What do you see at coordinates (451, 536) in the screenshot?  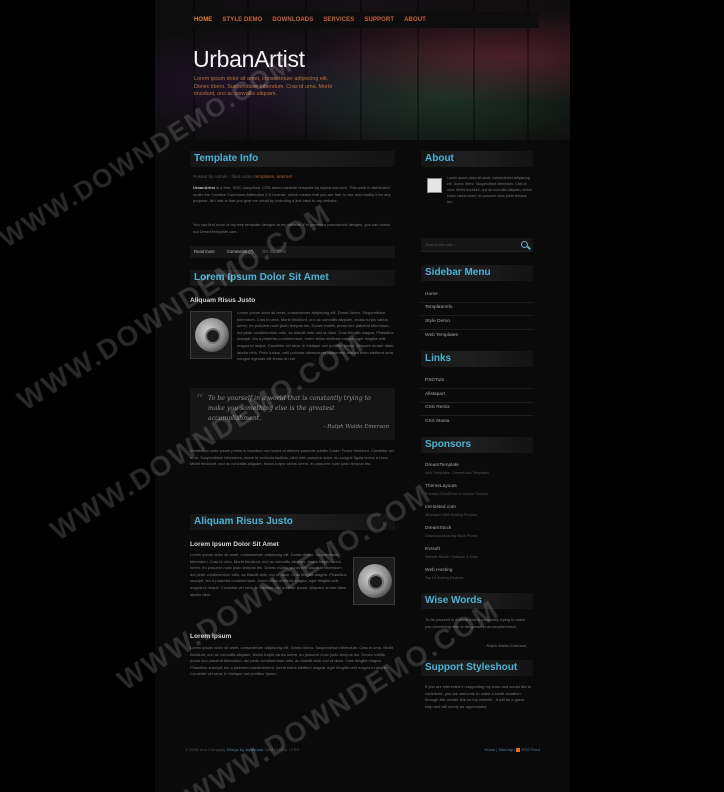 I see `sponsor-desc: Download Amazing Stock Photos` at bounding box center [451, 536].